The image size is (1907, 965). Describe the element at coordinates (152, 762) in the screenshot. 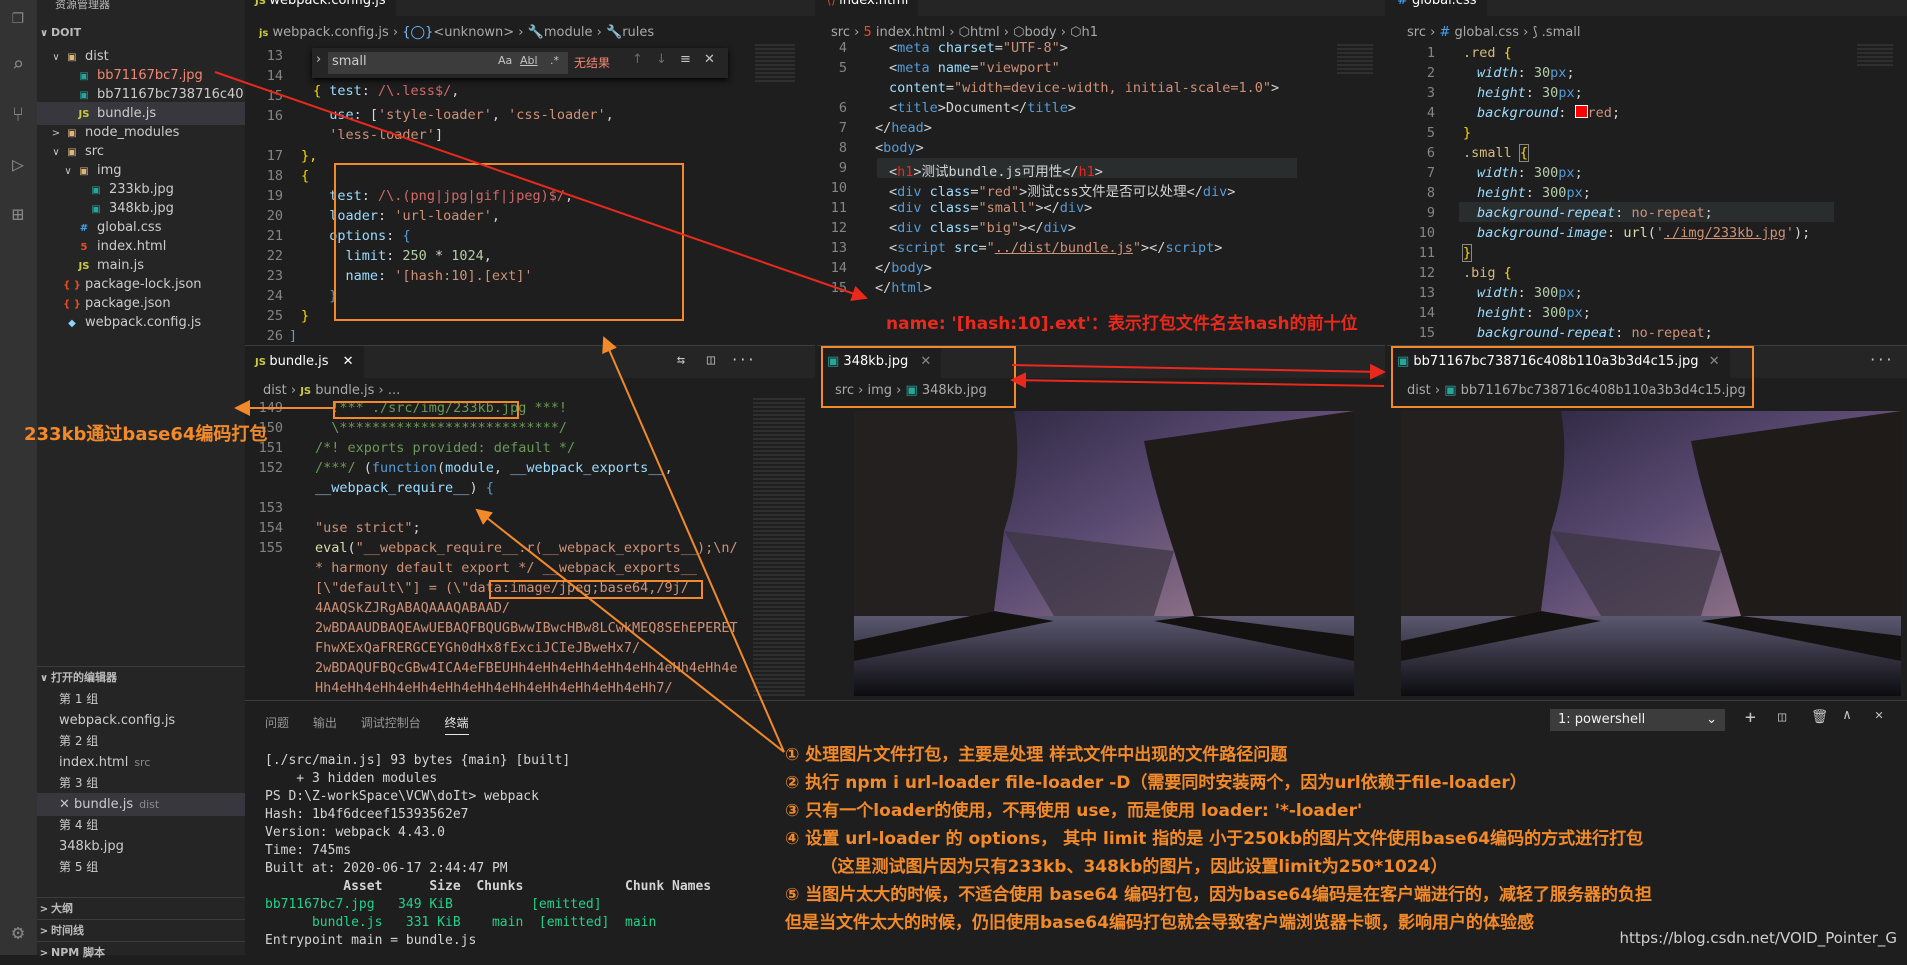

I see `open-editor-item: index.html src` at that location.